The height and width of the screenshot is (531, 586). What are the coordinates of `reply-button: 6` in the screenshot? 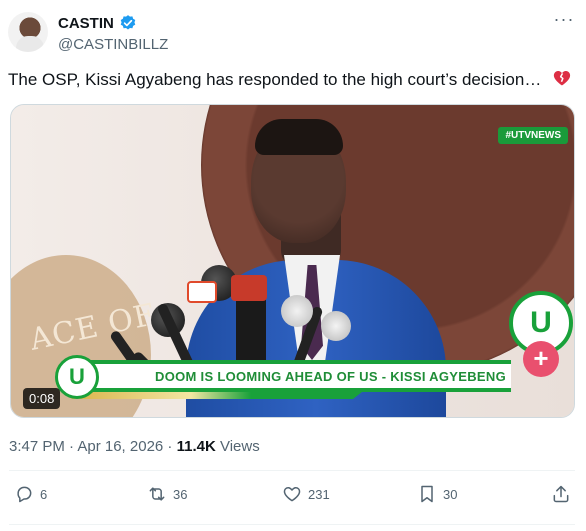 It's located at (30, 494).